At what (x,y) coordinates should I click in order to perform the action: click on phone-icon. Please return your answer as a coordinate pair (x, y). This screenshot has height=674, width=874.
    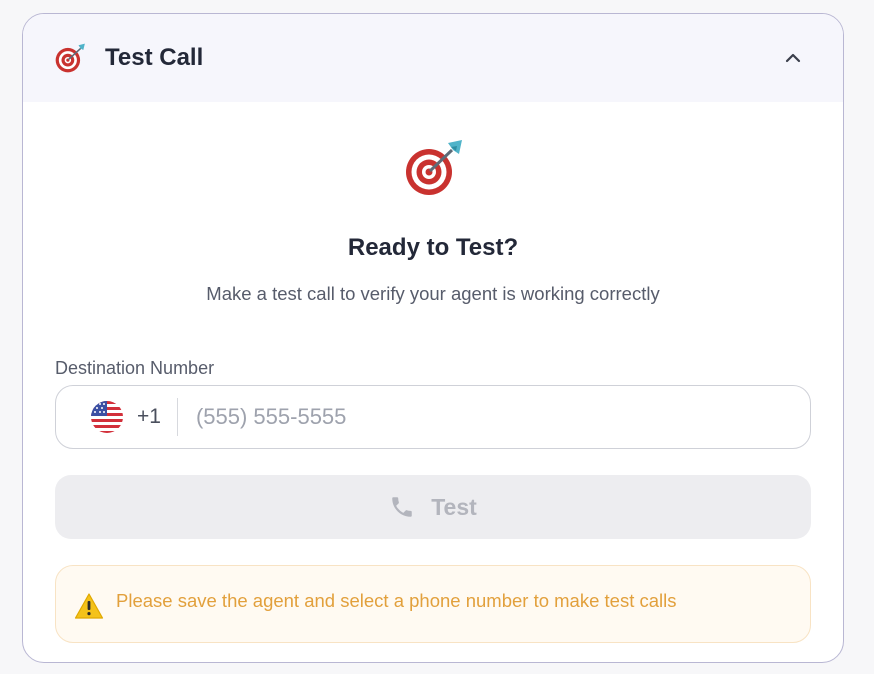
    Looking at the image, I should click on (402, 507).